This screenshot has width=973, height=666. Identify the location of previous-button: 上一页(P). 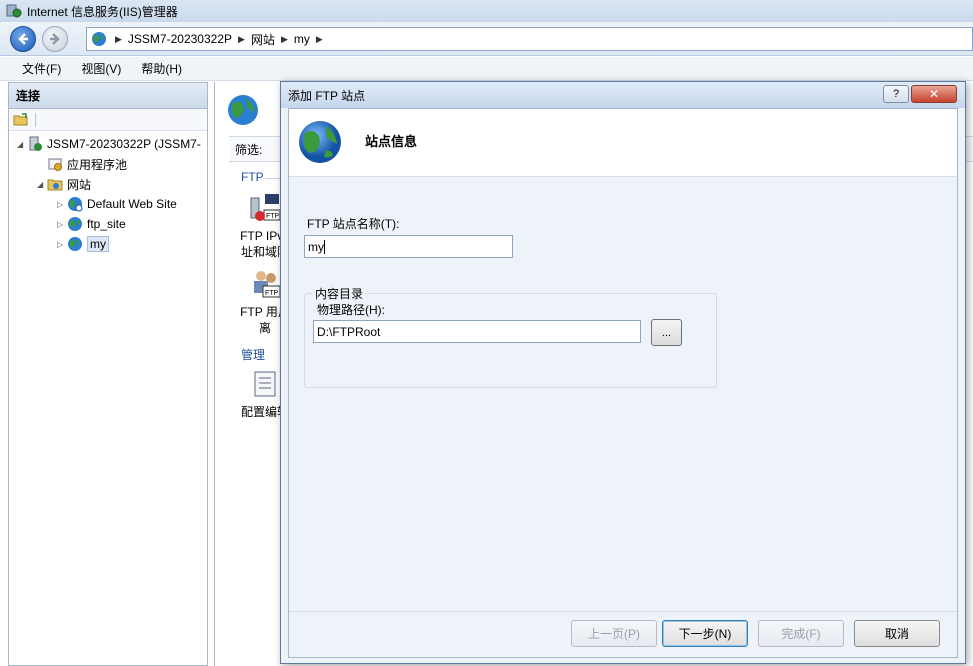
(614, 633).